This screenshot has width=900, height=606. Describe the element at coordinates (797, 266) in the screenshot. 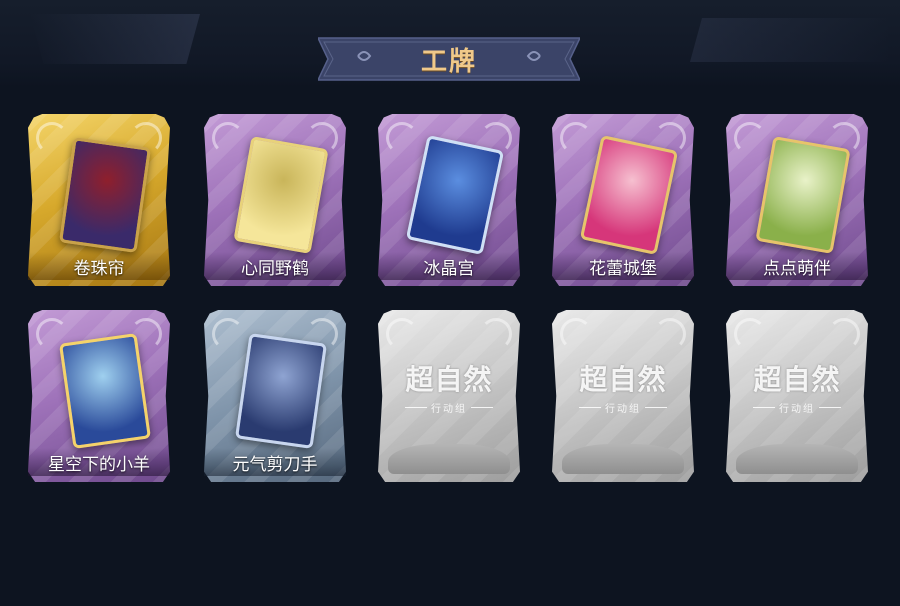

I see `badge-name: 点点萌伴` at that location.